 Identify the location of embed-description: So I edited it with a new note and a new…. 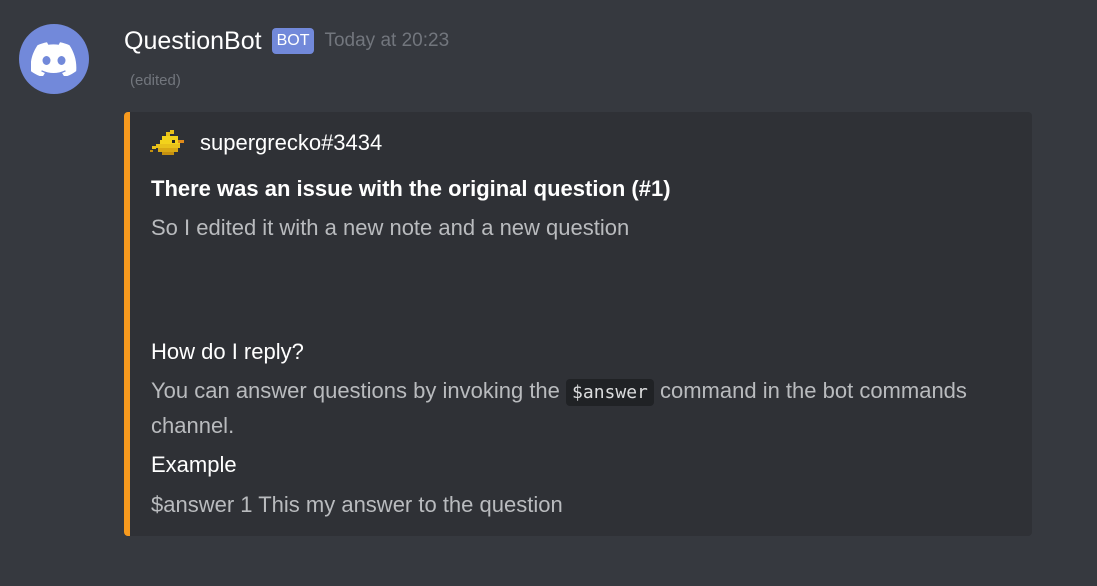
(390, 227).